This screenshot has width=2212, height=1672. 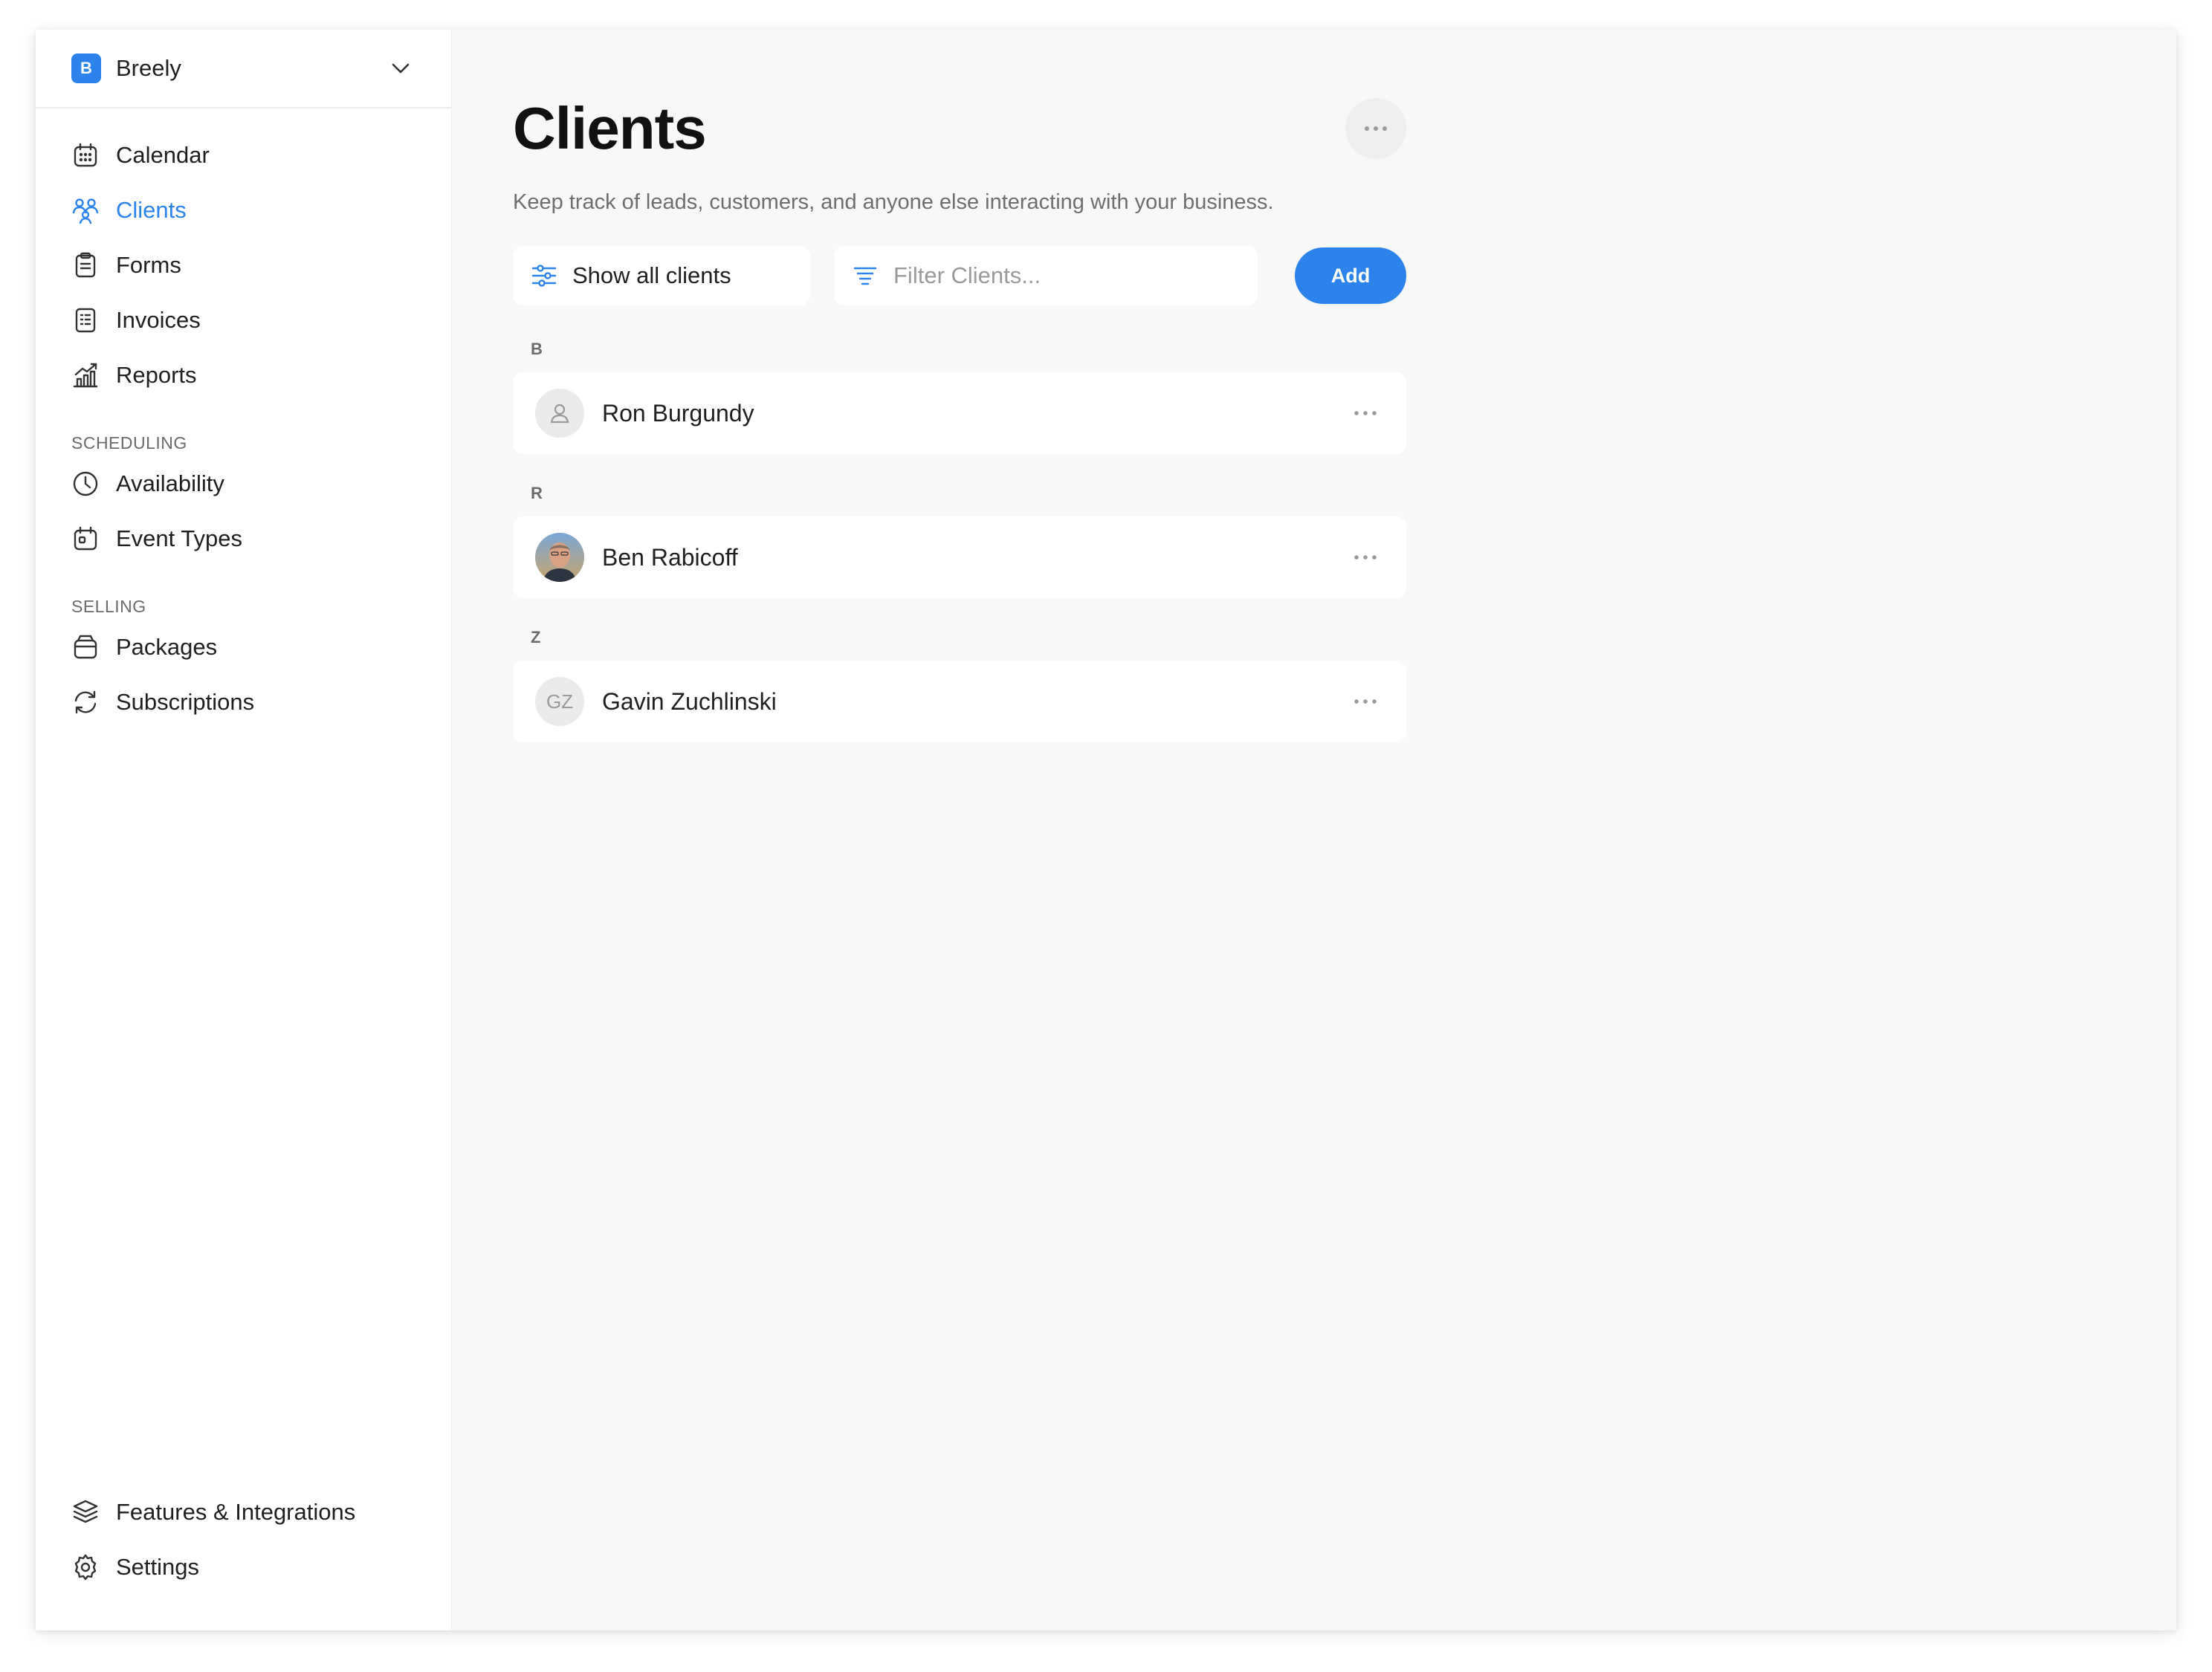 What do you see at coordinates (85, 375) in the screenshot?
I see `chart-icon` at bounding box center [85, 375].